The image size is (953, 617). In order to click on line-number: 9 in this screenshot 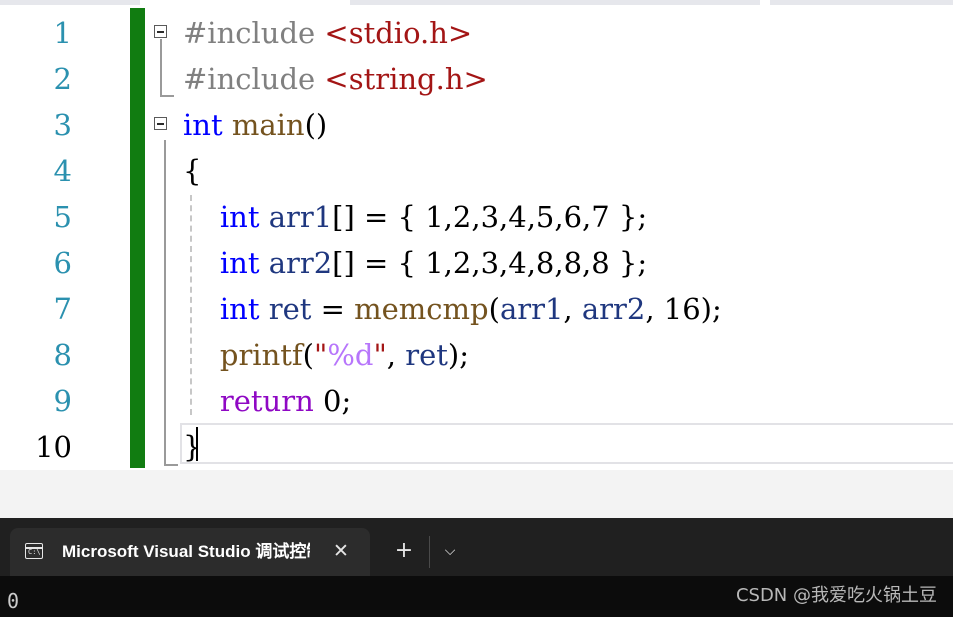, I will do `click(62, 401)`.